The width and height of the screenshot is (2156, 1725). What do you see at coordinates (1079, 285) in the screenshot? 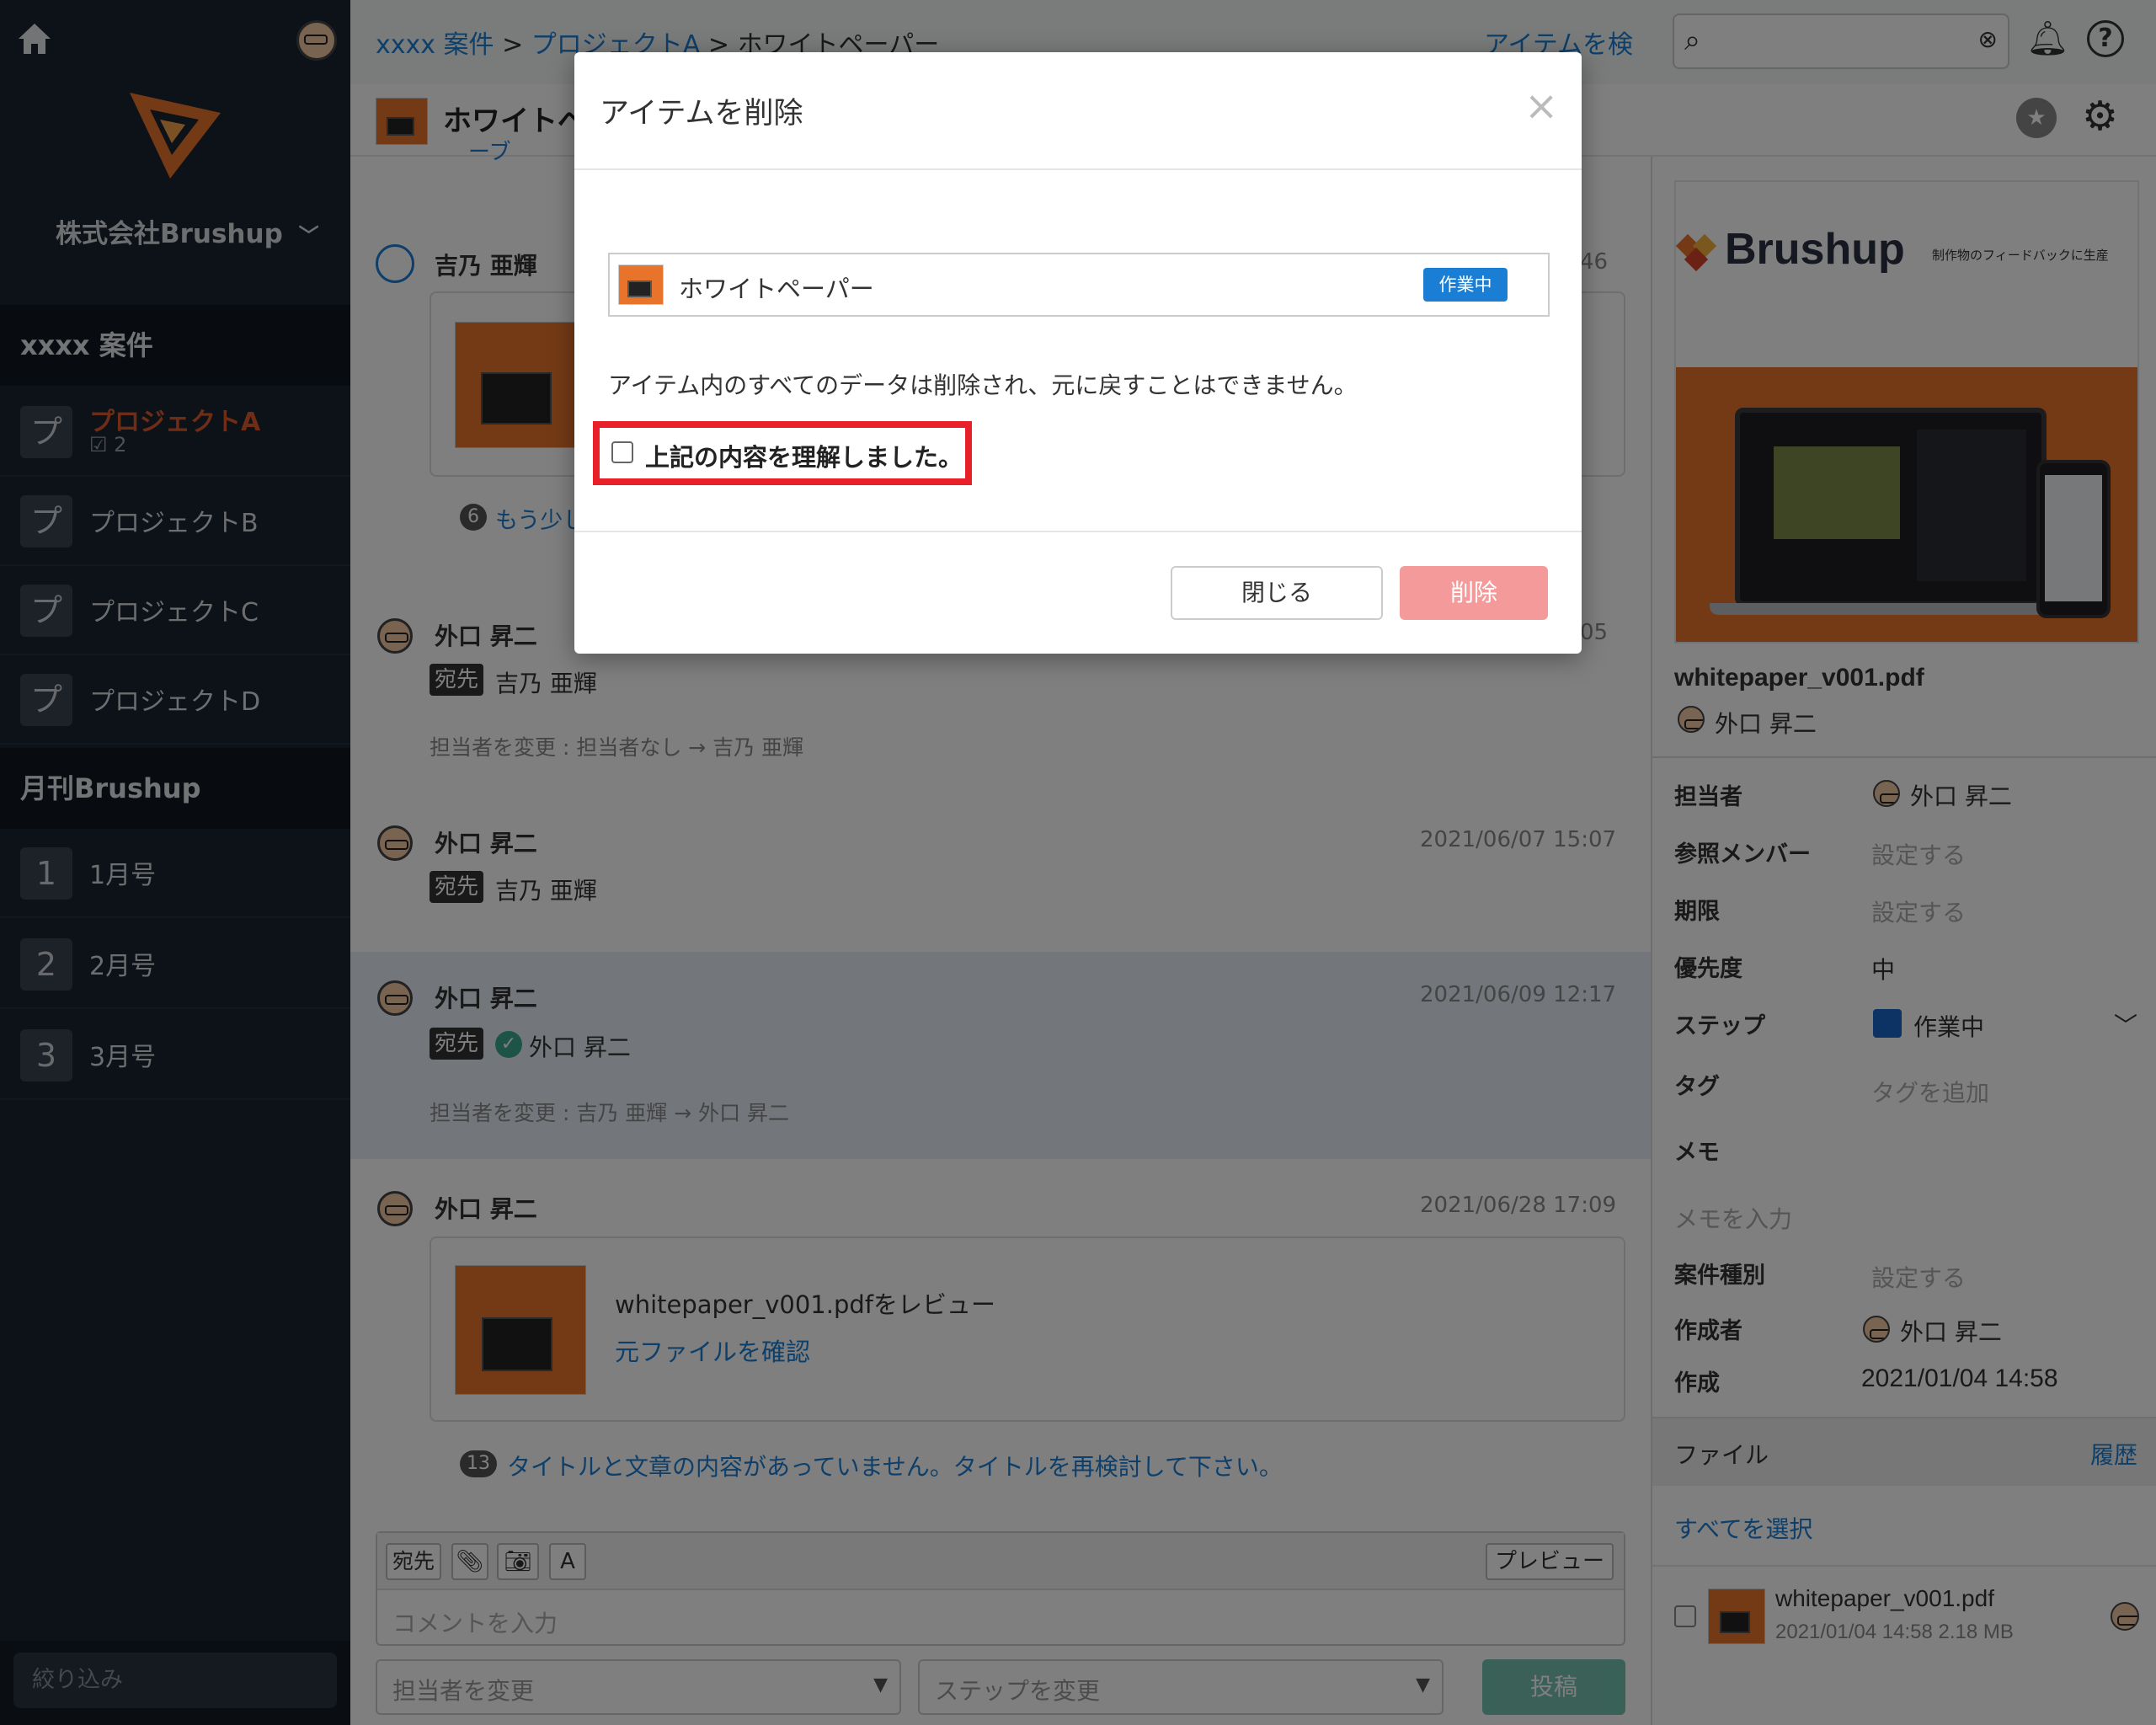
I see `item-card: ホワイトペーパー 作業中` at bounding box center [1079, 285].